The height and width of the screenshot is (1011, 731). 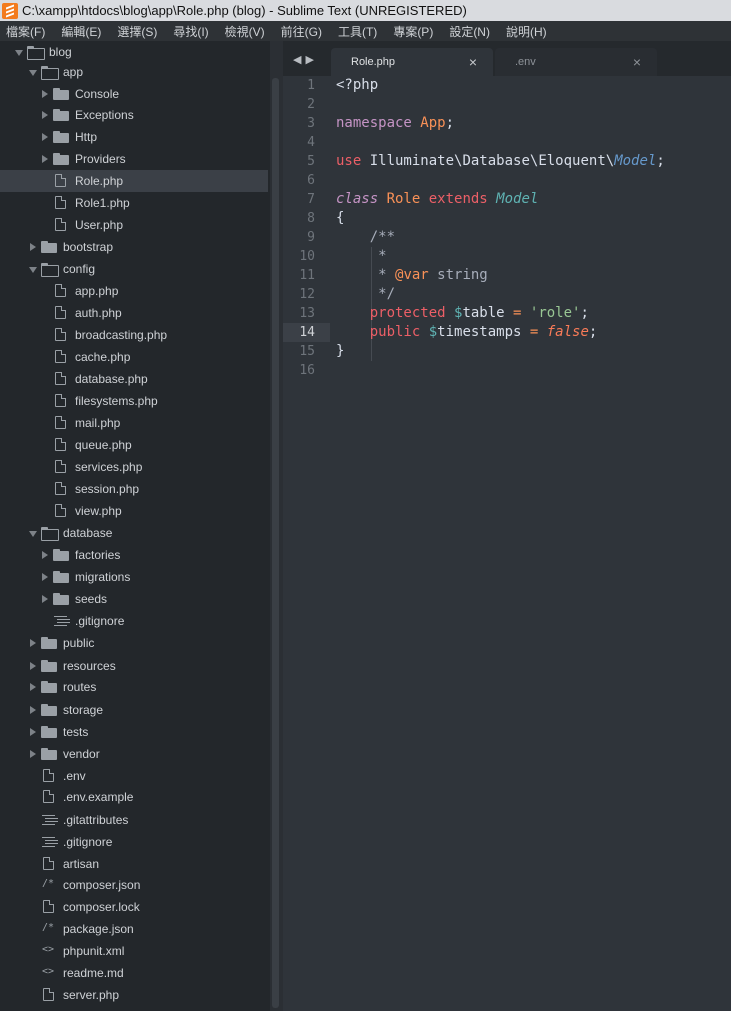 I want to click on tree-file: server.php, so click(x=134, y=995).